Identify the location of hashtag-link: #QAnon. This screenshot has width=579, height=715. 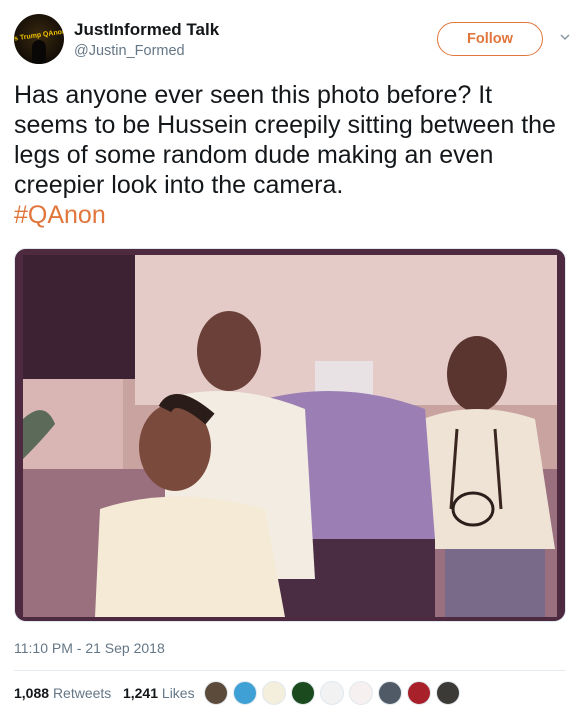
(292, 215).